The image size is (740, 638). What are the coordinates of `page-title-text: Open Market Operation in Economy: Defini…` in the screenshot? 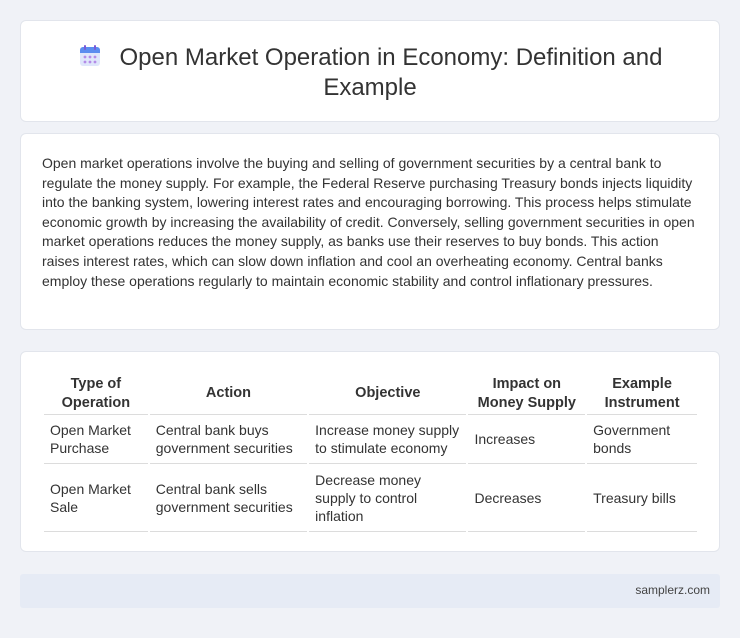 It's located at (391, 72).